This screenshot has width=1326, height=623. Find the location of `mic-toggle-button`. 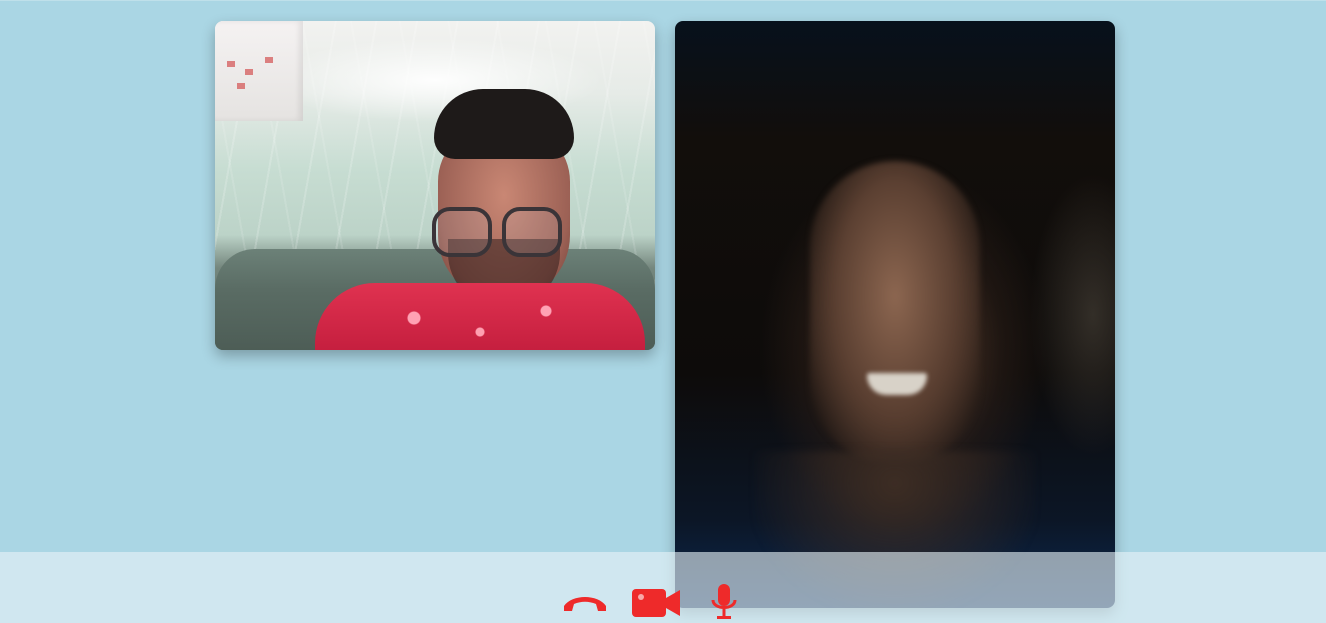

mic-toggle-button is located at coordinates (724, 600).